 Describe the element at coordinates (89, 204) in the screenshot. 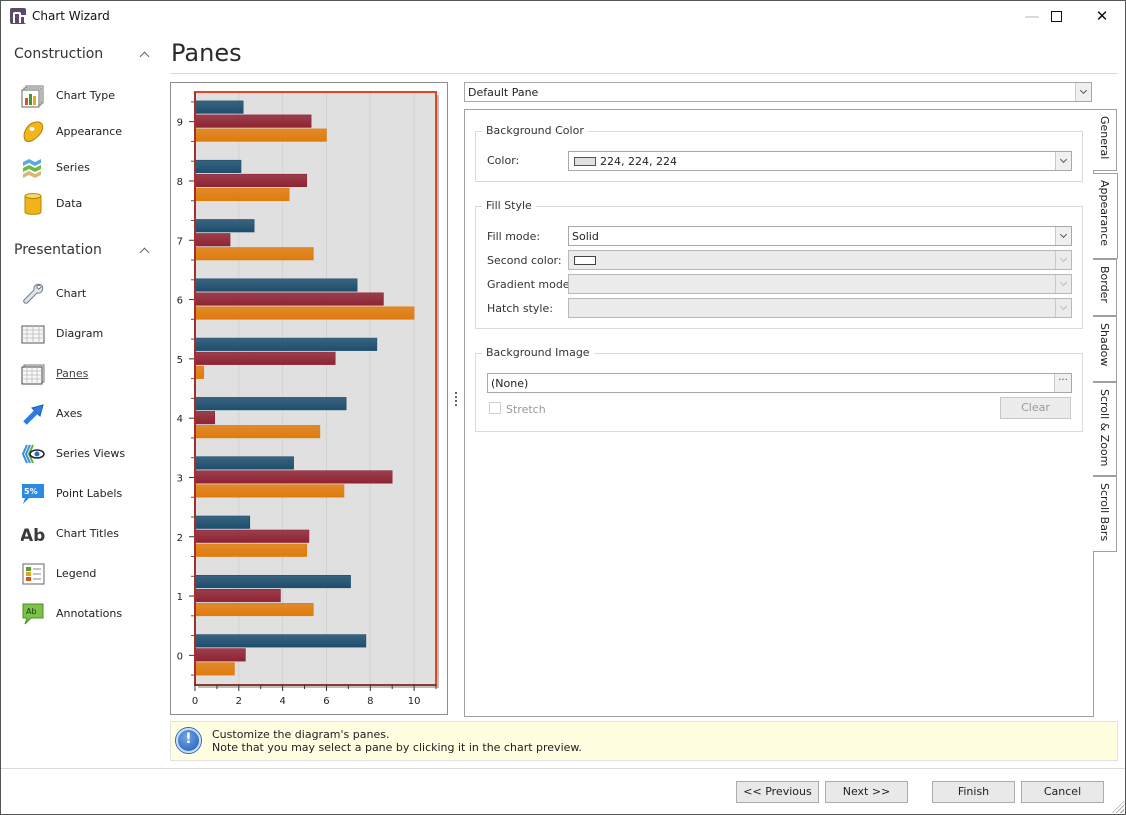

I see `sidebar-item-data: Data` at that location.